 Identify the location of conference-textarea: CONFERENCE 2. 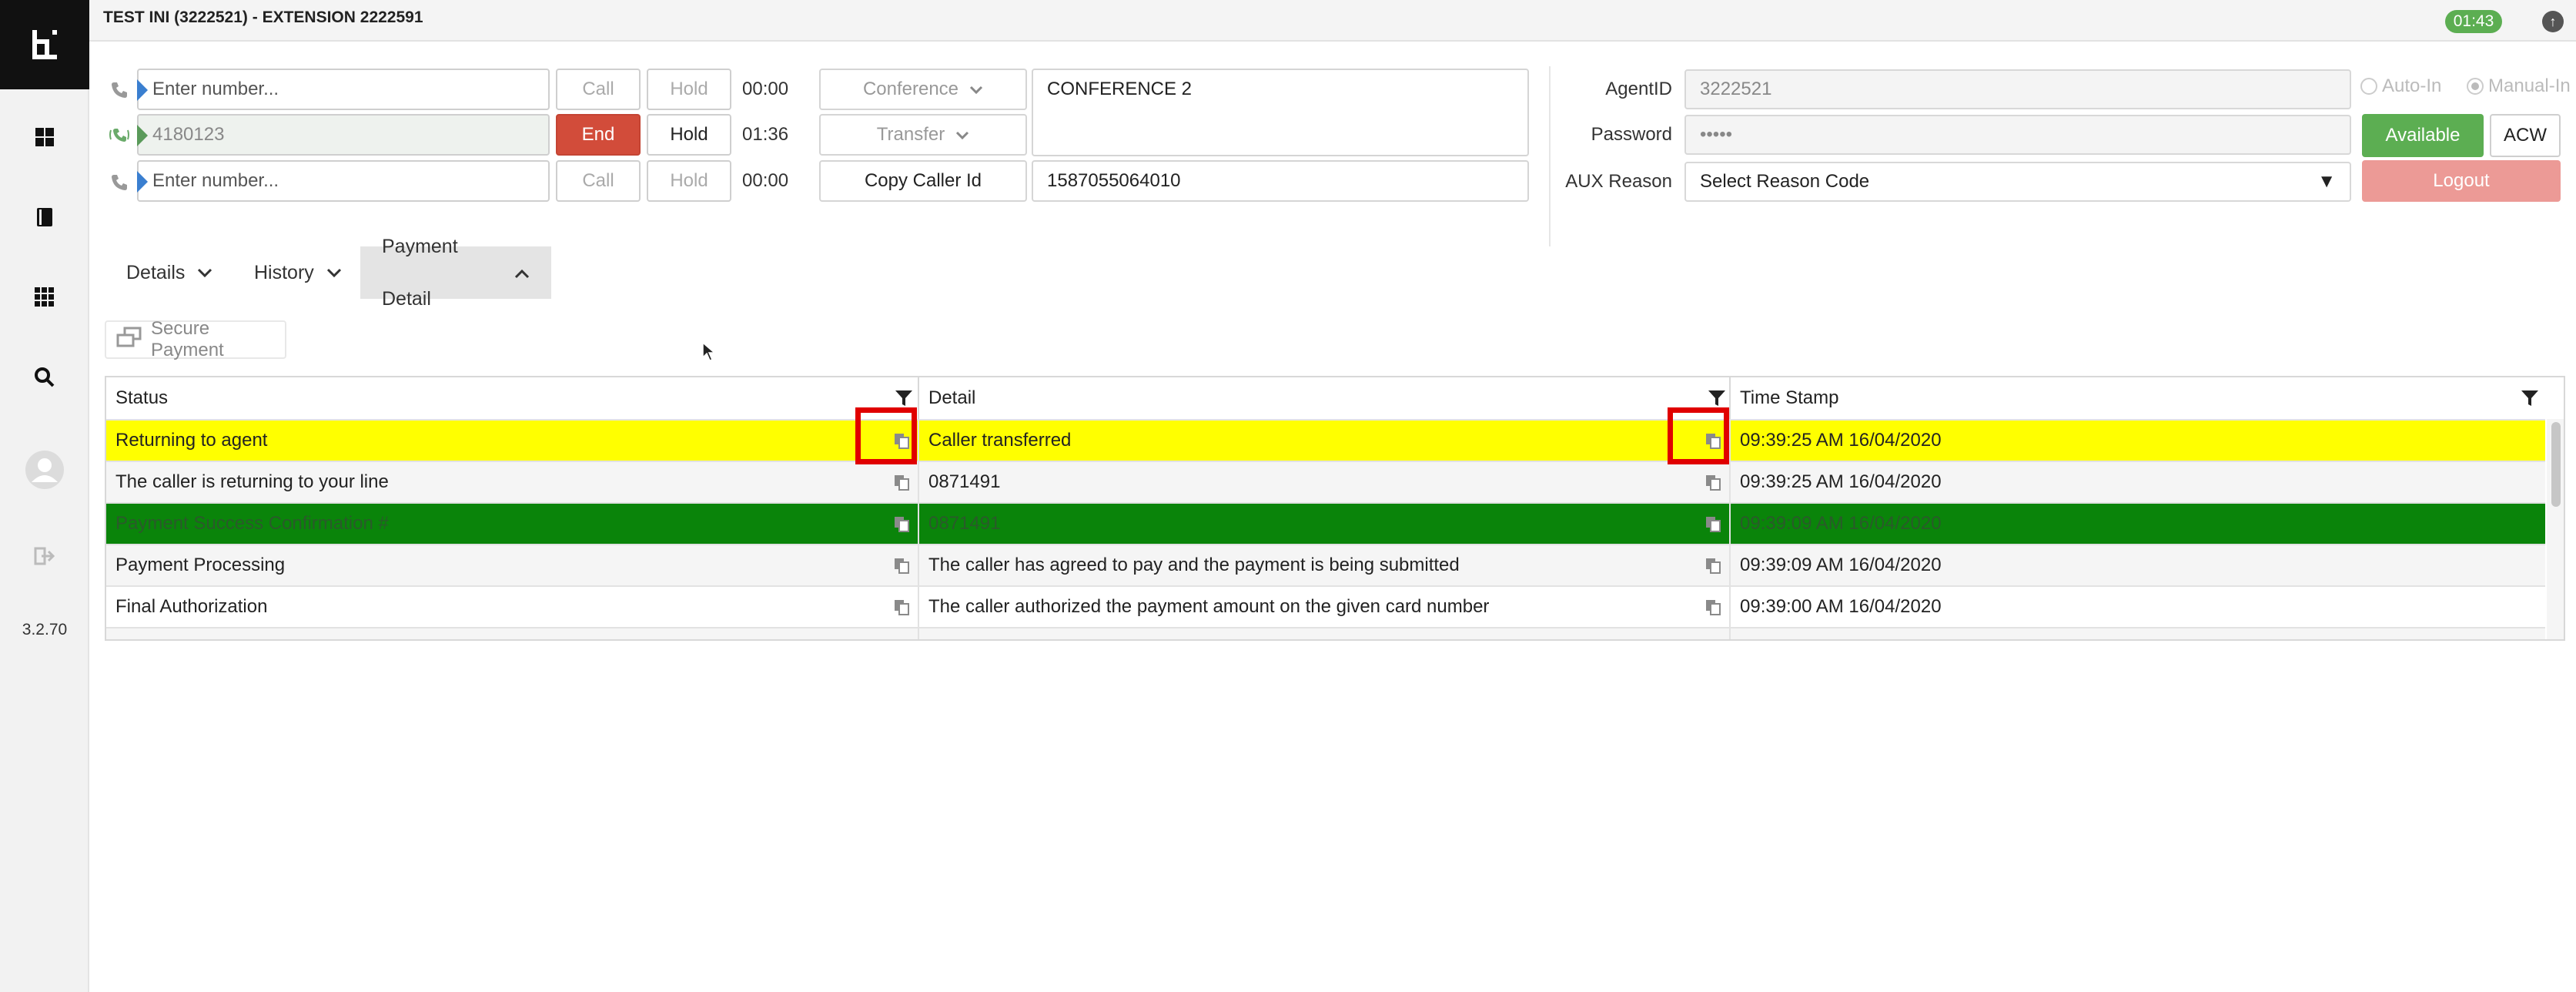
(1281, 112).